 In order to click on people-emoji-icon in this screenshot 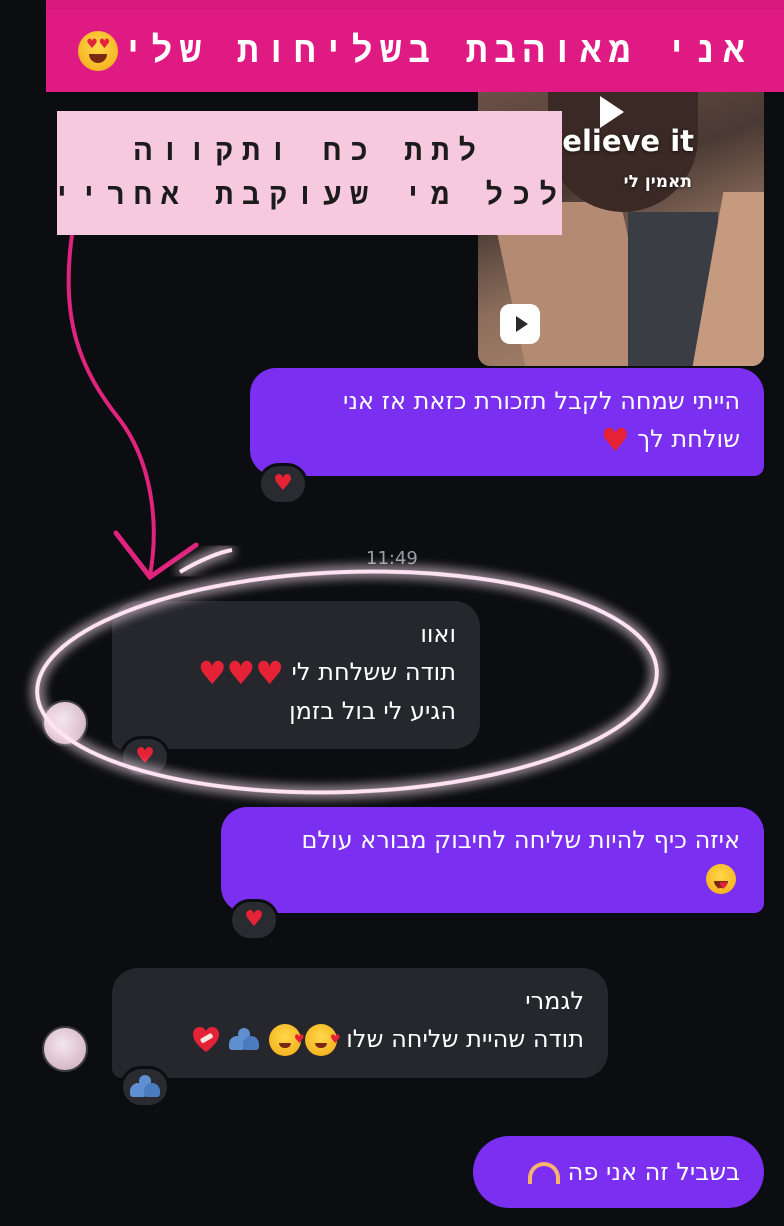, I will do `click(243, 1039)`.